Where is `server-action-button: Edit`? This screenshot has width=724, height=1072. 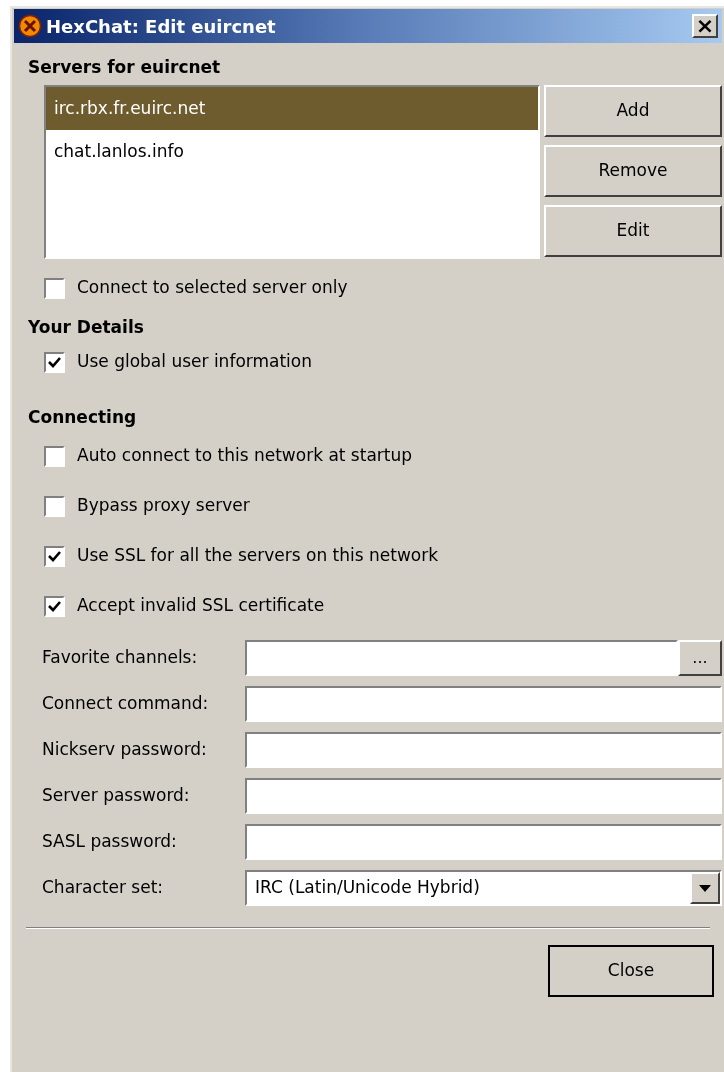
server-action-button: Edit is located at coordinates (633, 231).